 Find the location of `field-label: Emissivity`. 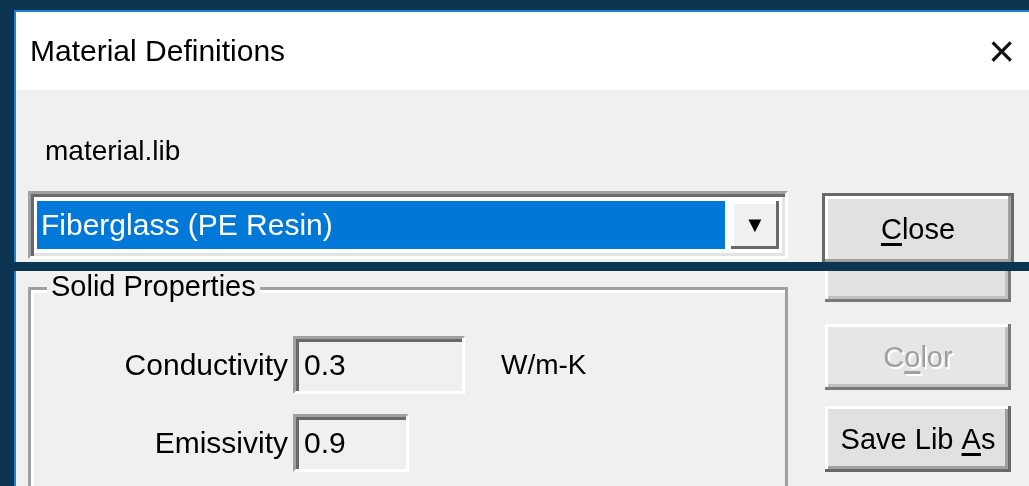

field-label: Emissivity is located at coordinates (221, 443).